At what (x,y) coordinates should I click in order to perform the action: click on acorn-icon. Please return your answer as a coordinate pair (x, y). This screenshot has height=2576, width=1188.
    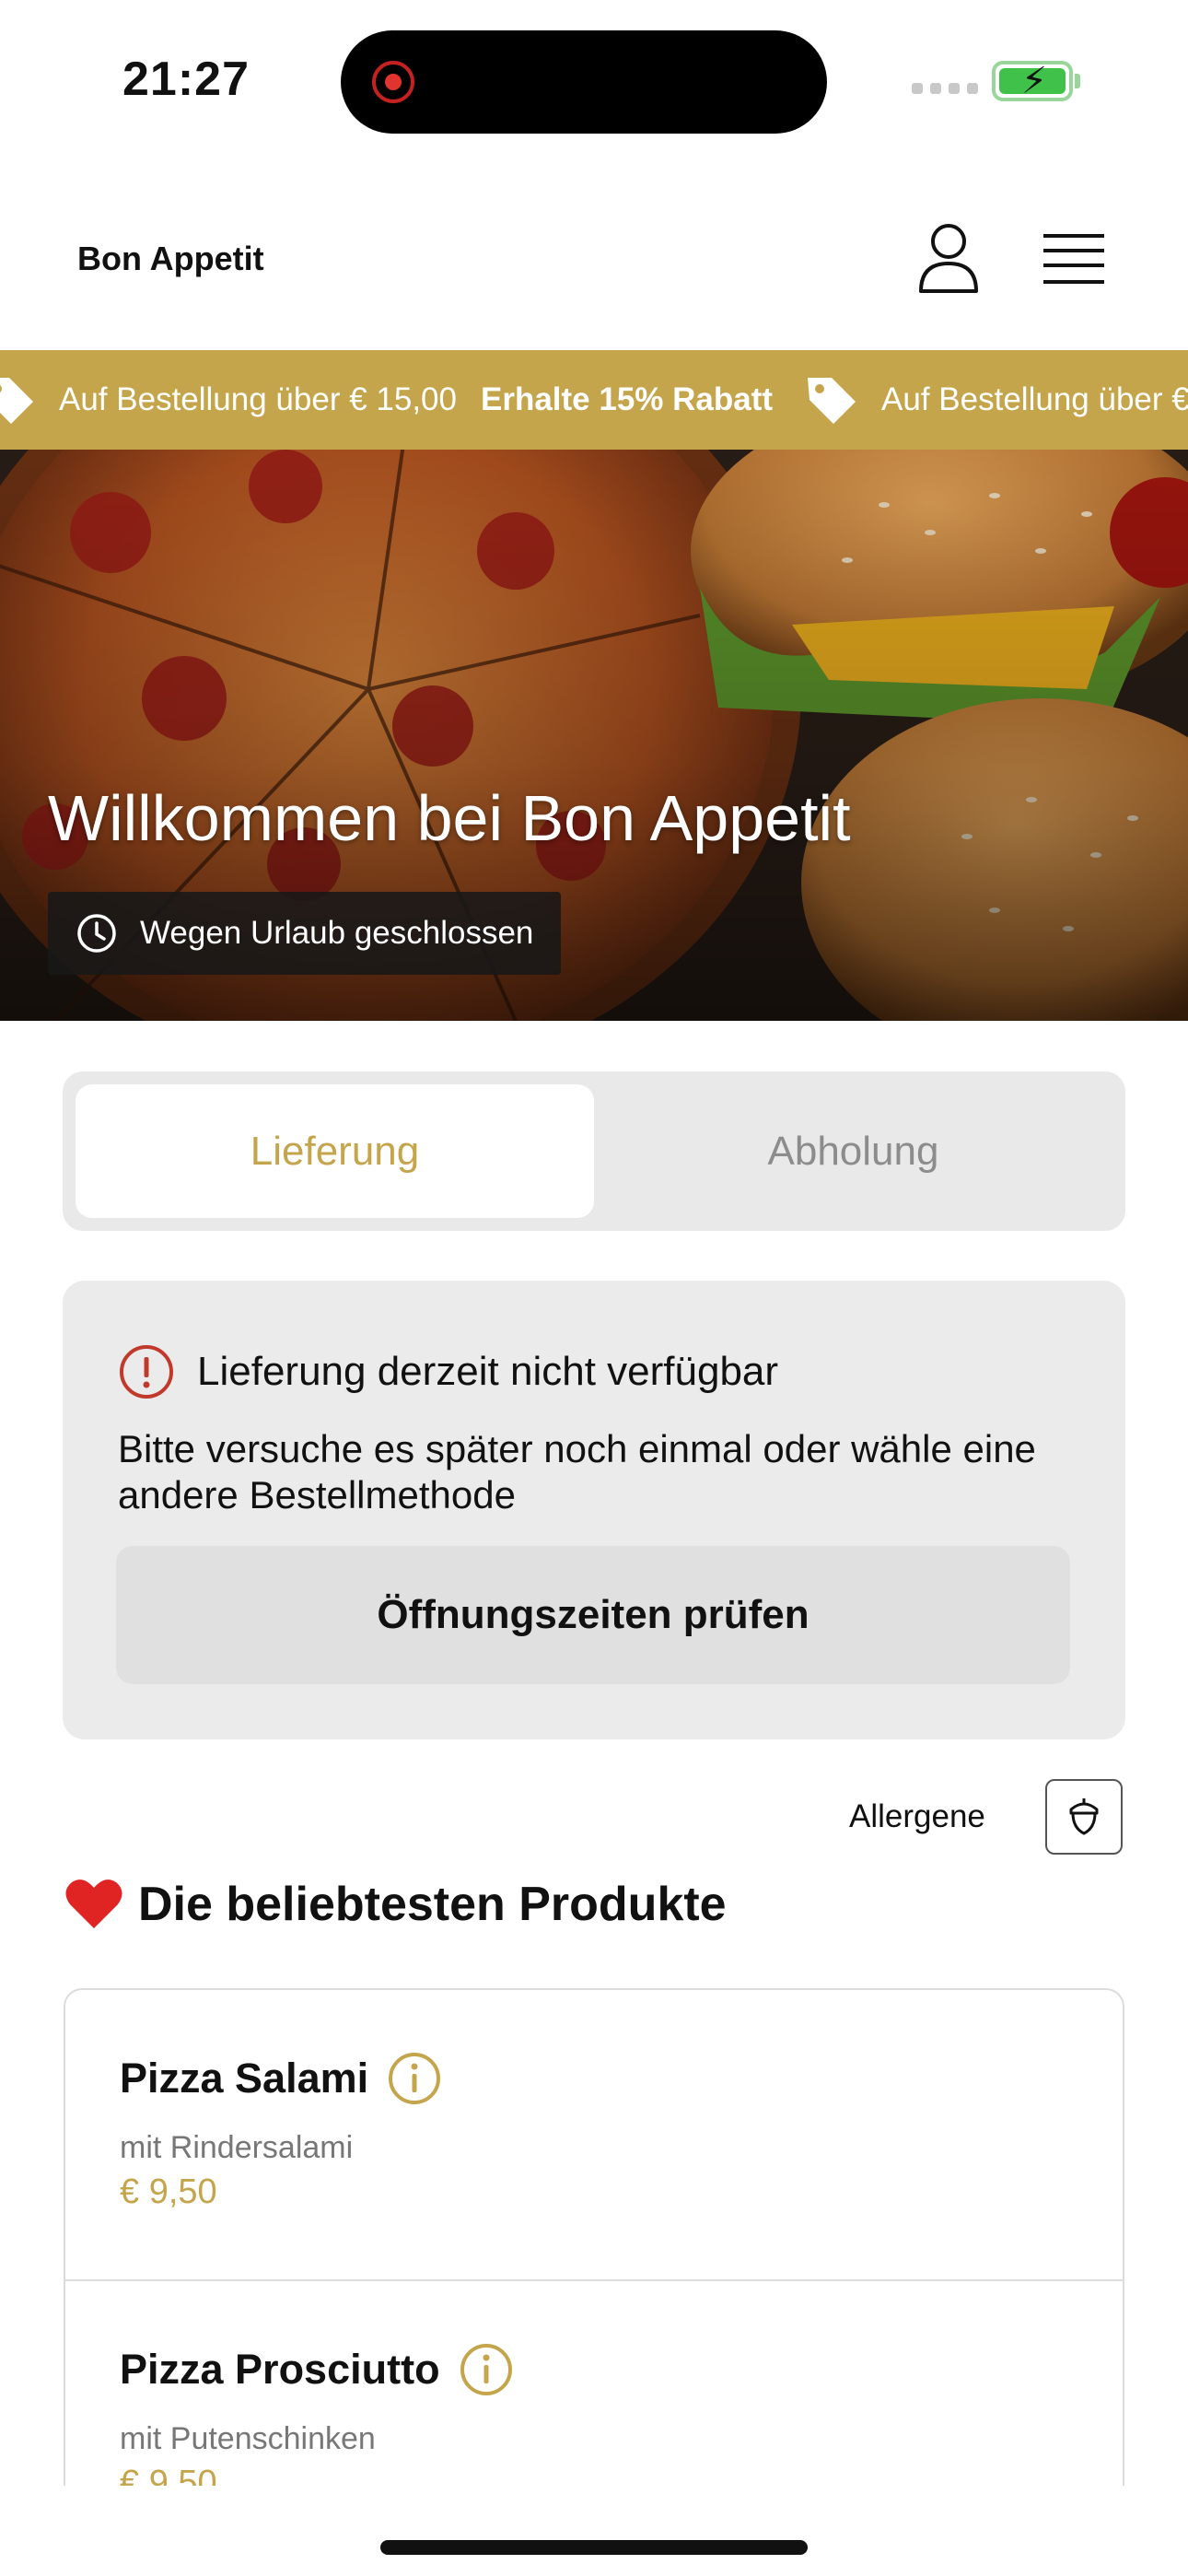
    Looking at the image, I should click on (1084, 1816).